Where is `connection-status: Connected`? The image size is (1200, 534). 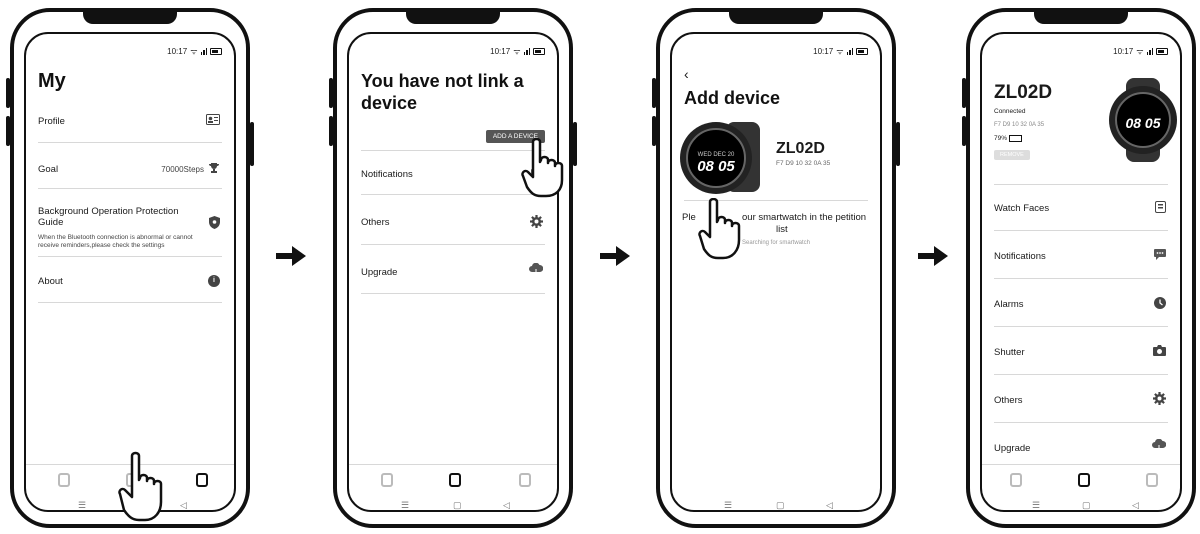 connection-status: Connected is located at coordinates (1010, 111).